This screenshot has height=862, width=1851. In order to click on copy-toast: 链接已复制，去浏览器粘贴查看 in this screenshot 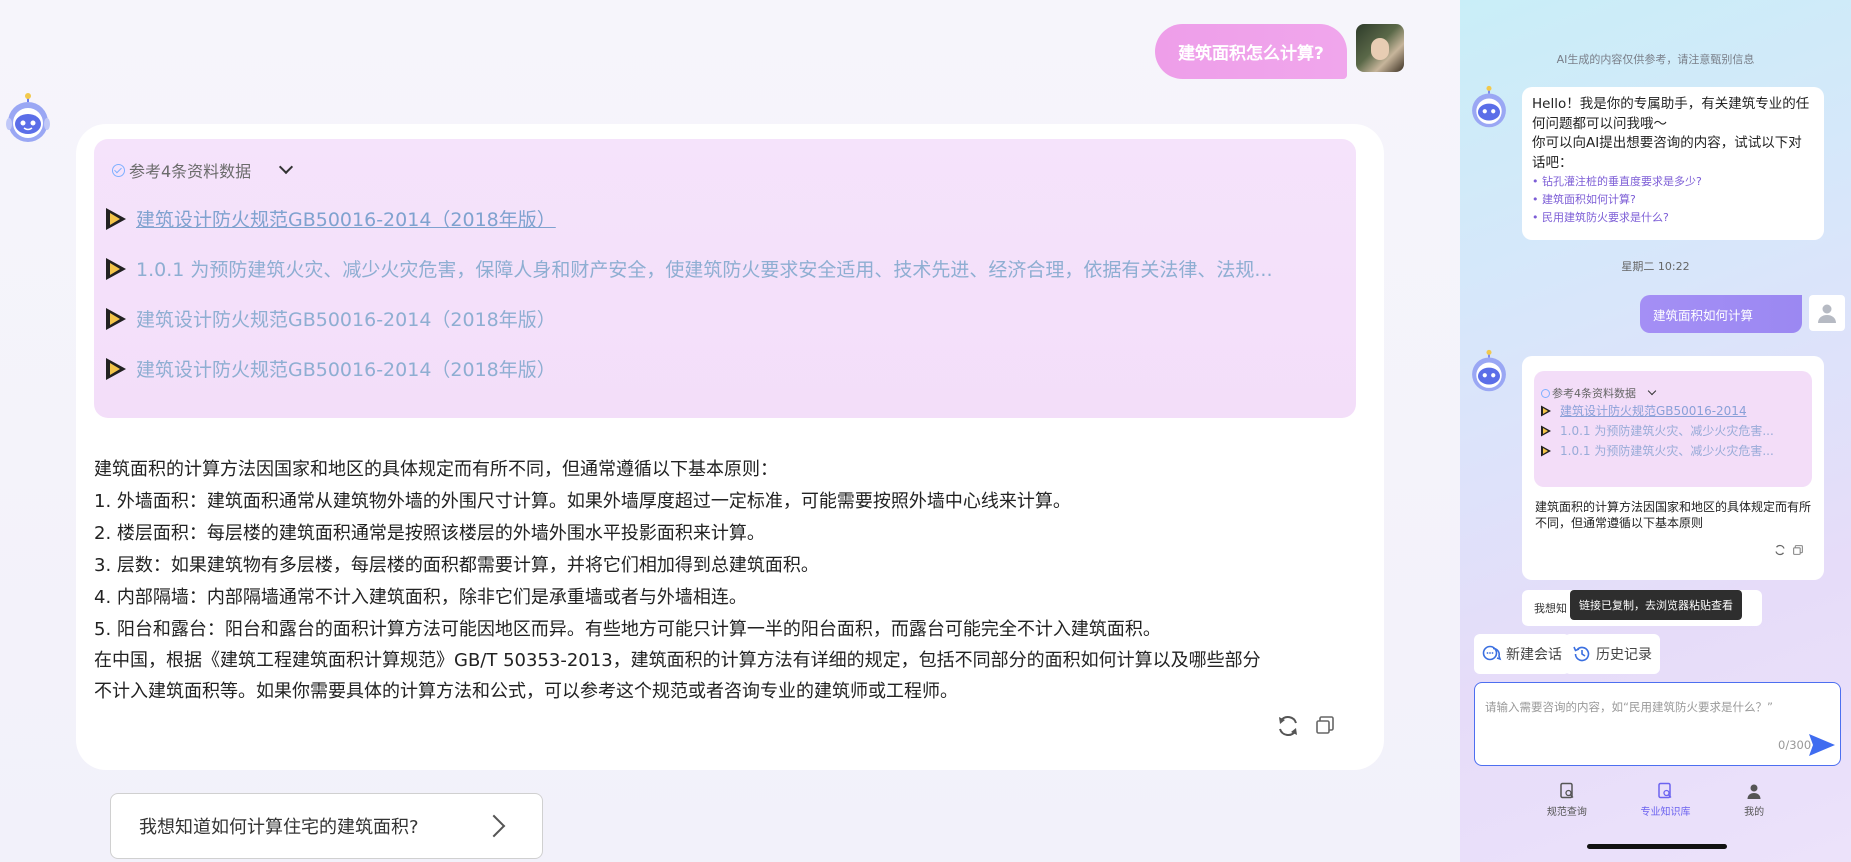, I will do `click(1656, 605)`.